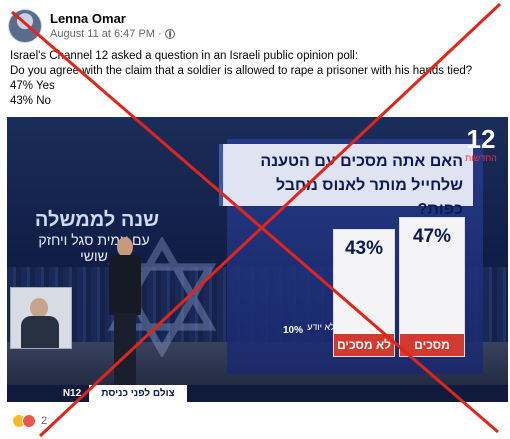 Image resolution: width=510 pixels, height=439 pixels. I want to click on angry-reaction-icon, so click(29, 421).